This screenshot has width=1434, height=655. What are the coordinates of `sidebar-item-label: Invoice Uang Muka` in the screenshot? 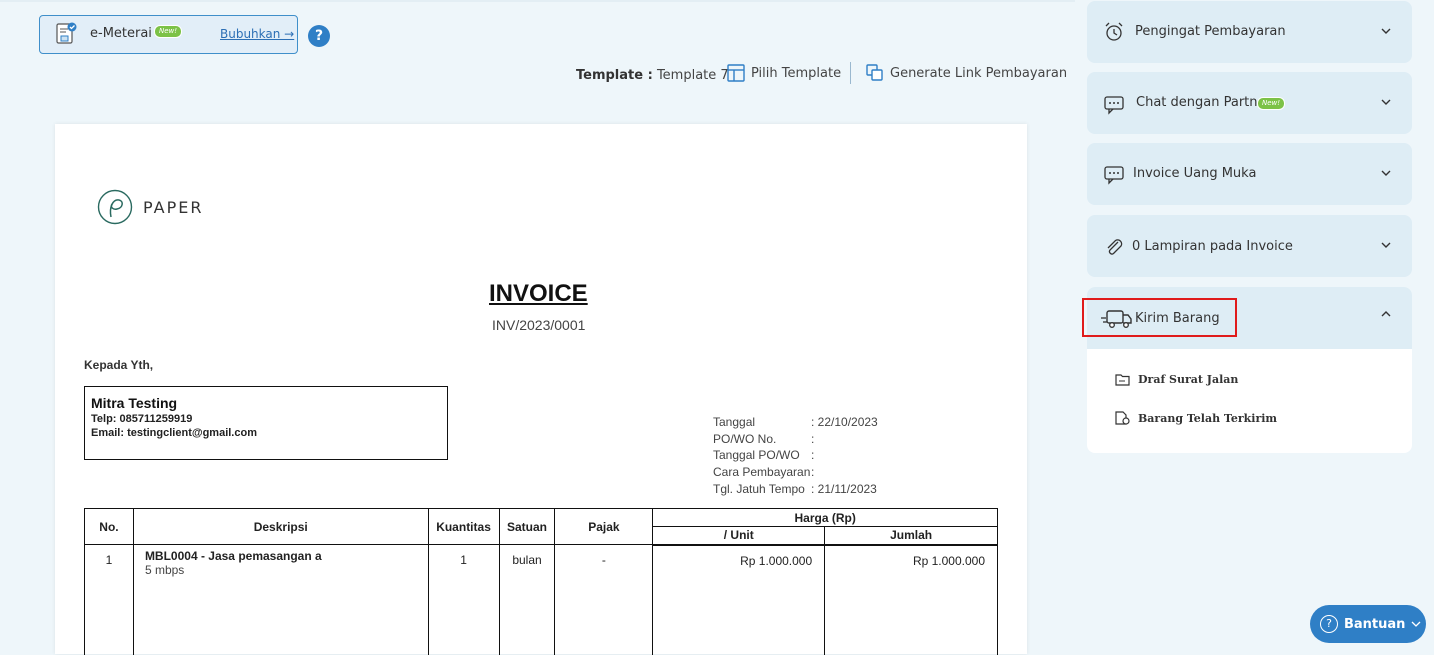 It's located at (1195, 173).